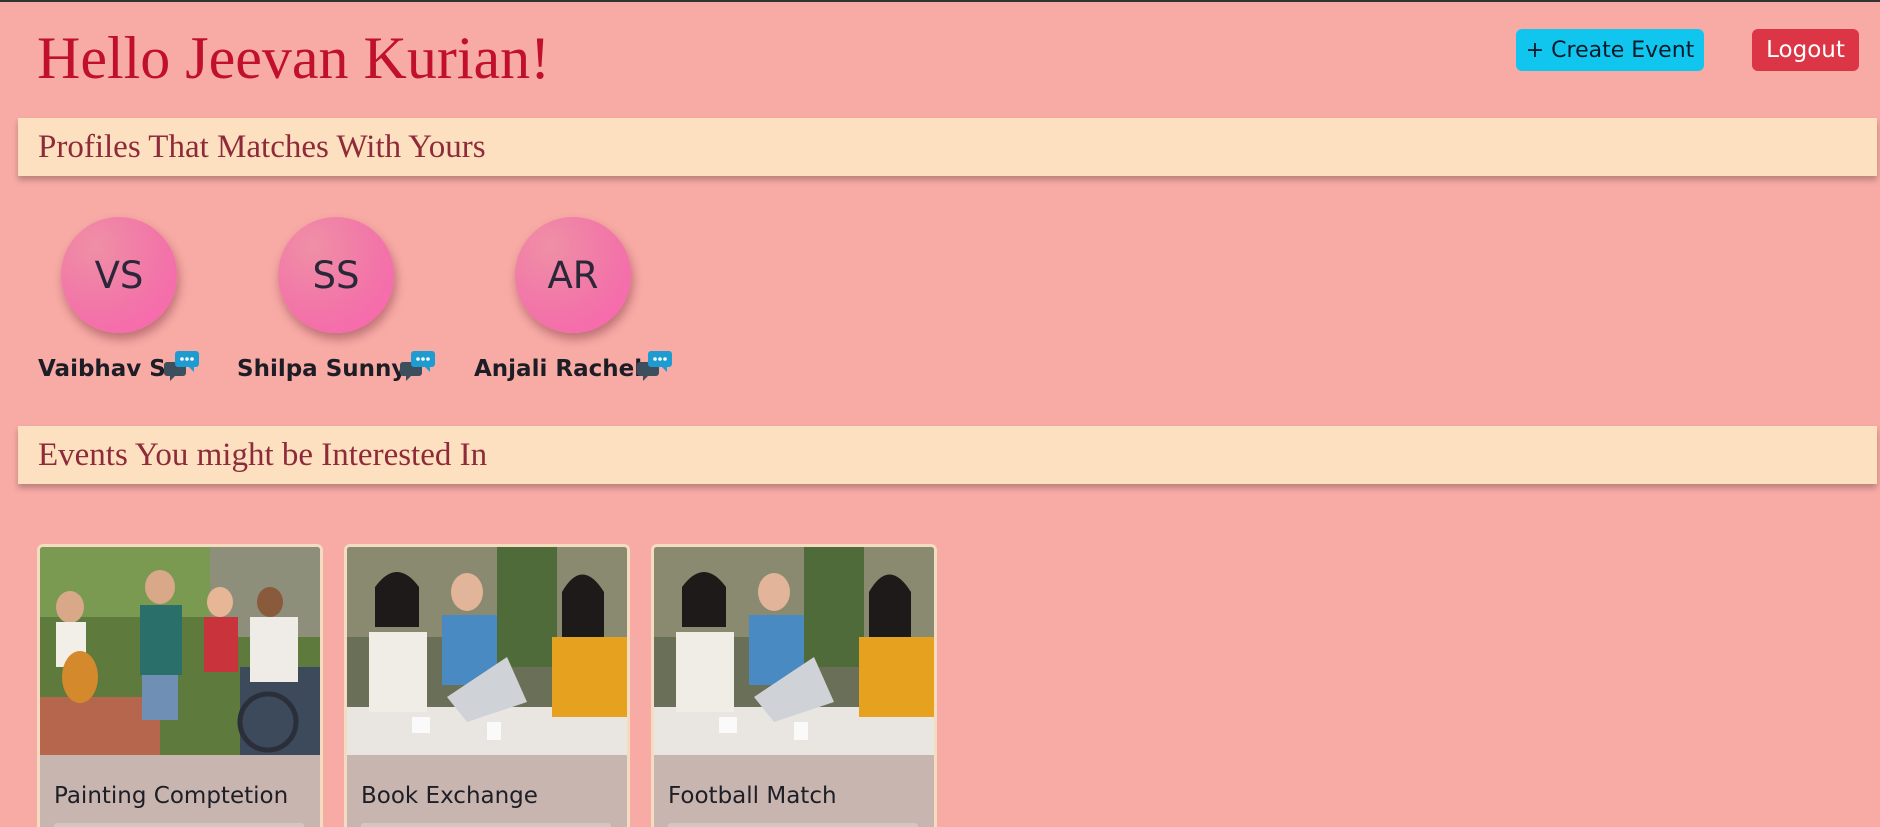 The width and height of the screenshot is (1880, 827). Describe the element at coordinates (752, 796) in the screenshot. I see `event-title: Football Match` at that location.